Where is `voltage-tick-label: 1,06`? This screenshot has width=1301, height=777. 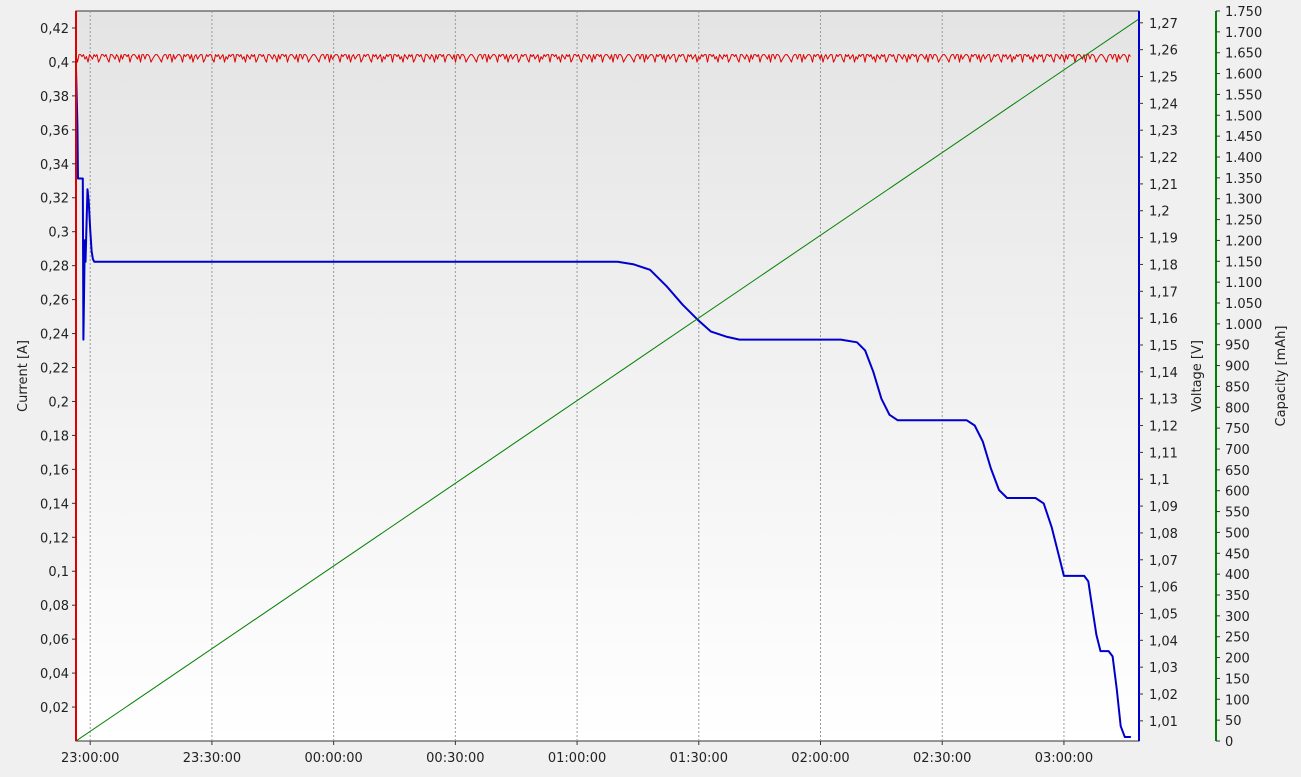
voltage-tick-label: 1,06 is located at coordinates (1163, 588).